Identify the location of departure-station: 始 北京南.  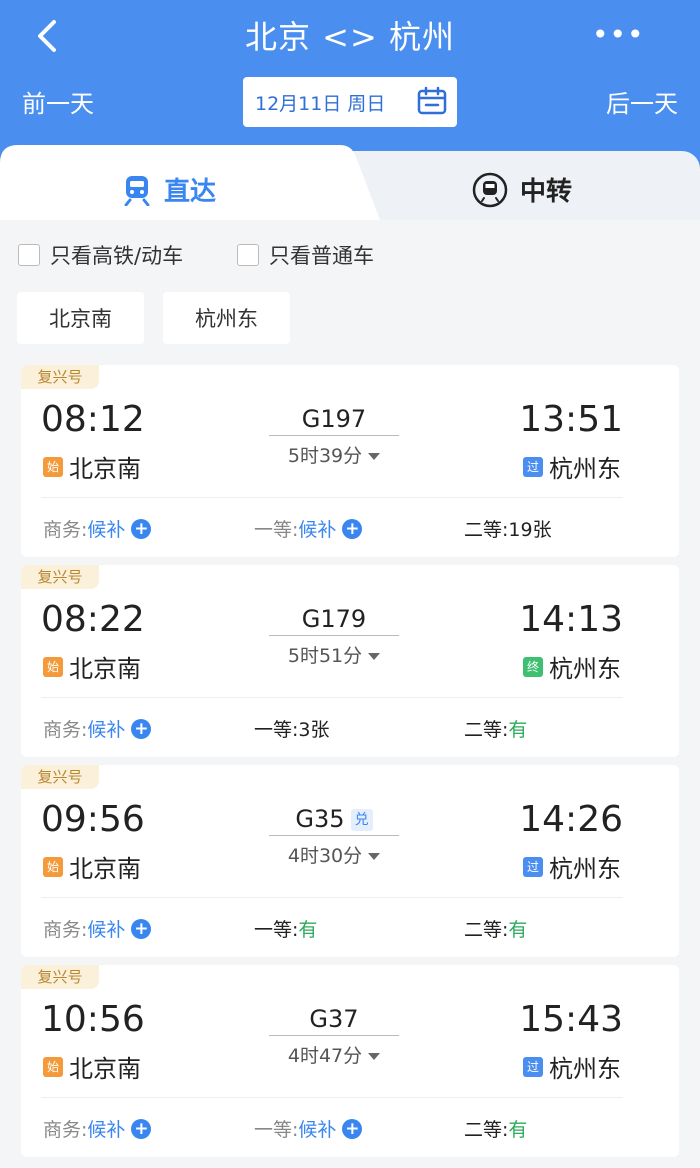
(92, 666).